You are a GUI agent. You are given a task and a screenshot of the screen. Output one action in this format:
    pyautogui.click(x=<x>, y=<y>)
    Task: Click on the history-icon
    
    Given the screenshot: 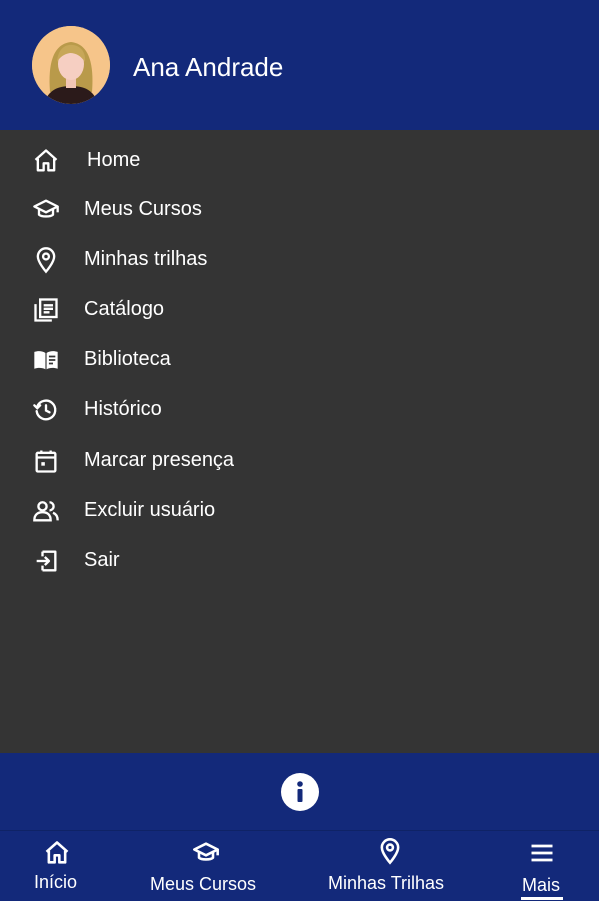 What is the action you would take?
    pyautogui.click(x=46, y=410)
    